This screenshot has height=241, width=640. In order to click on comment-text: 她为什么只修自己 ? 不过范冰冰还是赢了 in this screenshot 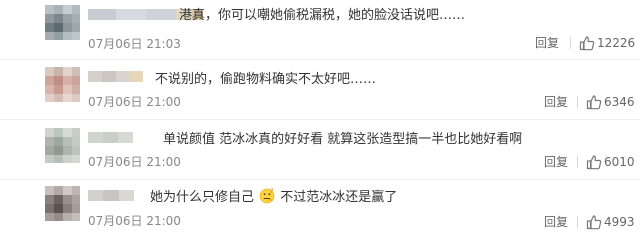, I will do `click(273, 197)`.